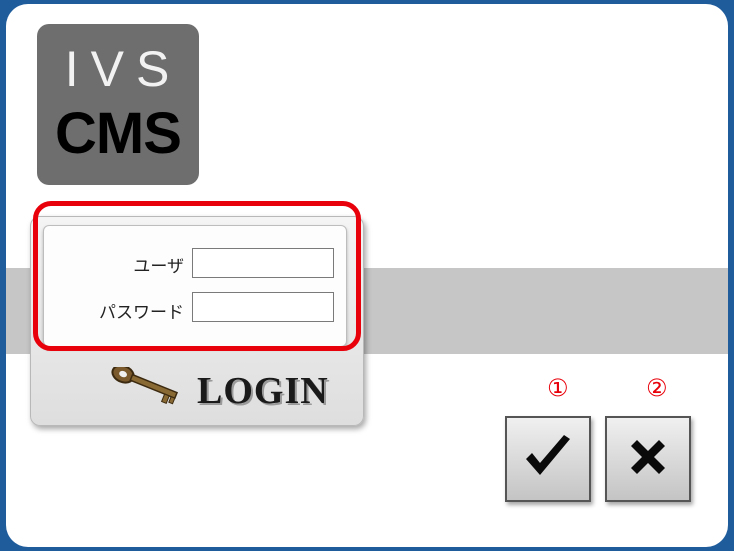 The height and width of the screenshot is (551, 734). I want to click on ok-number-label: ①, so click(558, 388).